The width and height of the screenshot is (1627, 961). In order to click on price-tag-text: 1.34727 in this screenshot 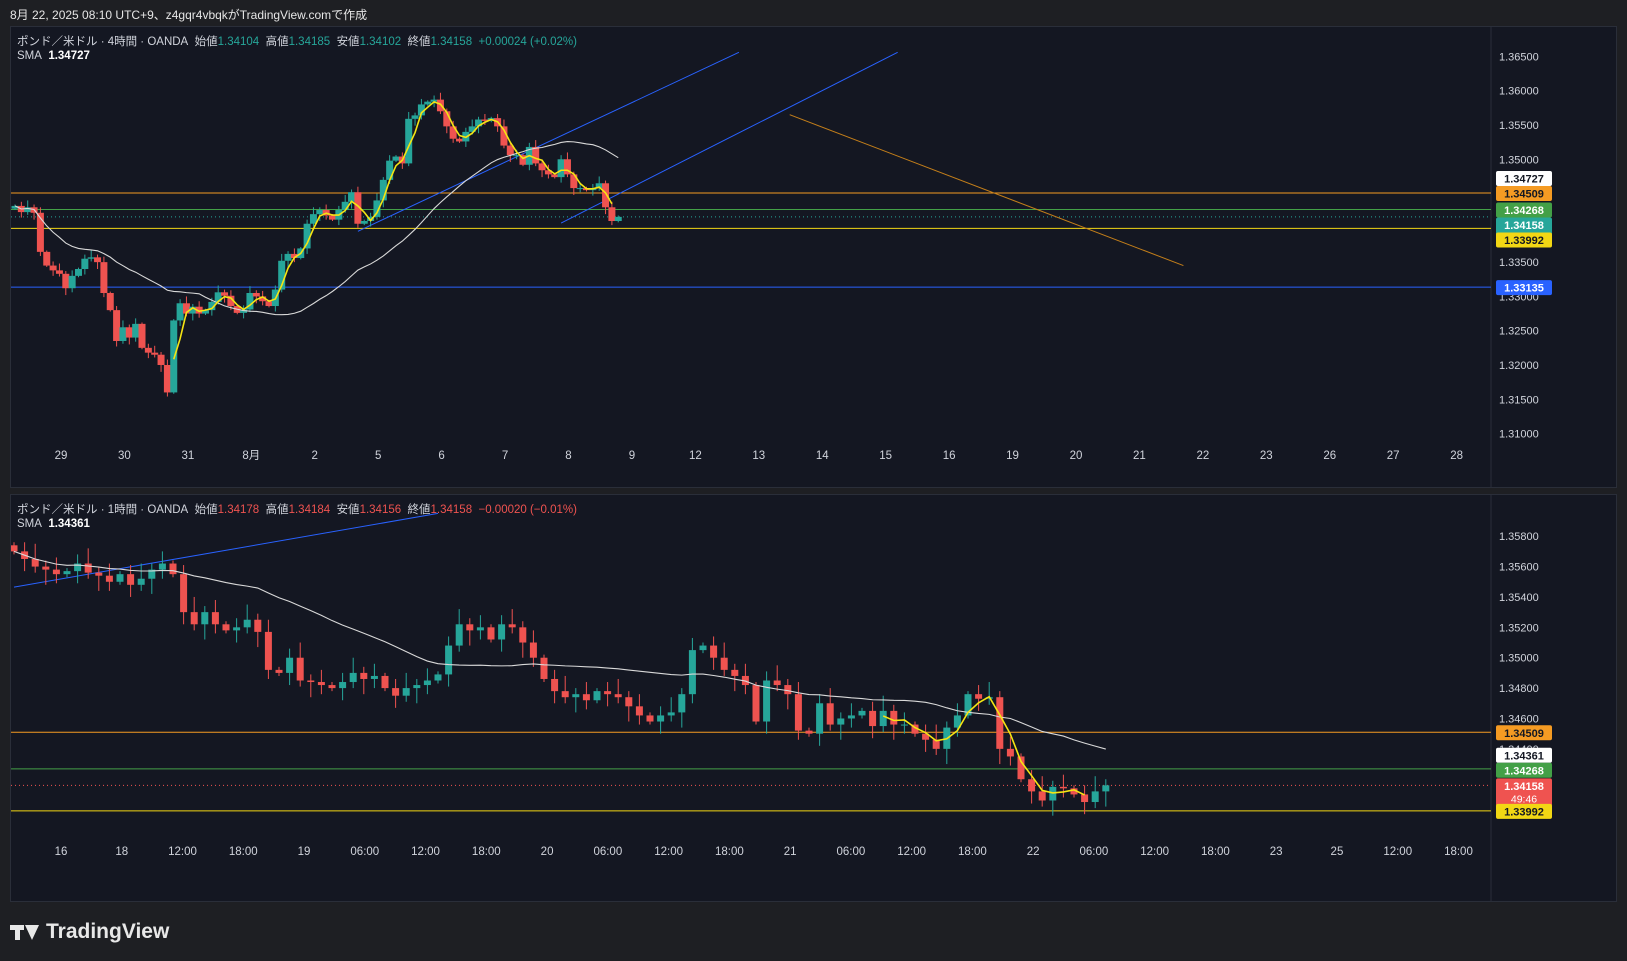, I will do `click(1524, 180)`.